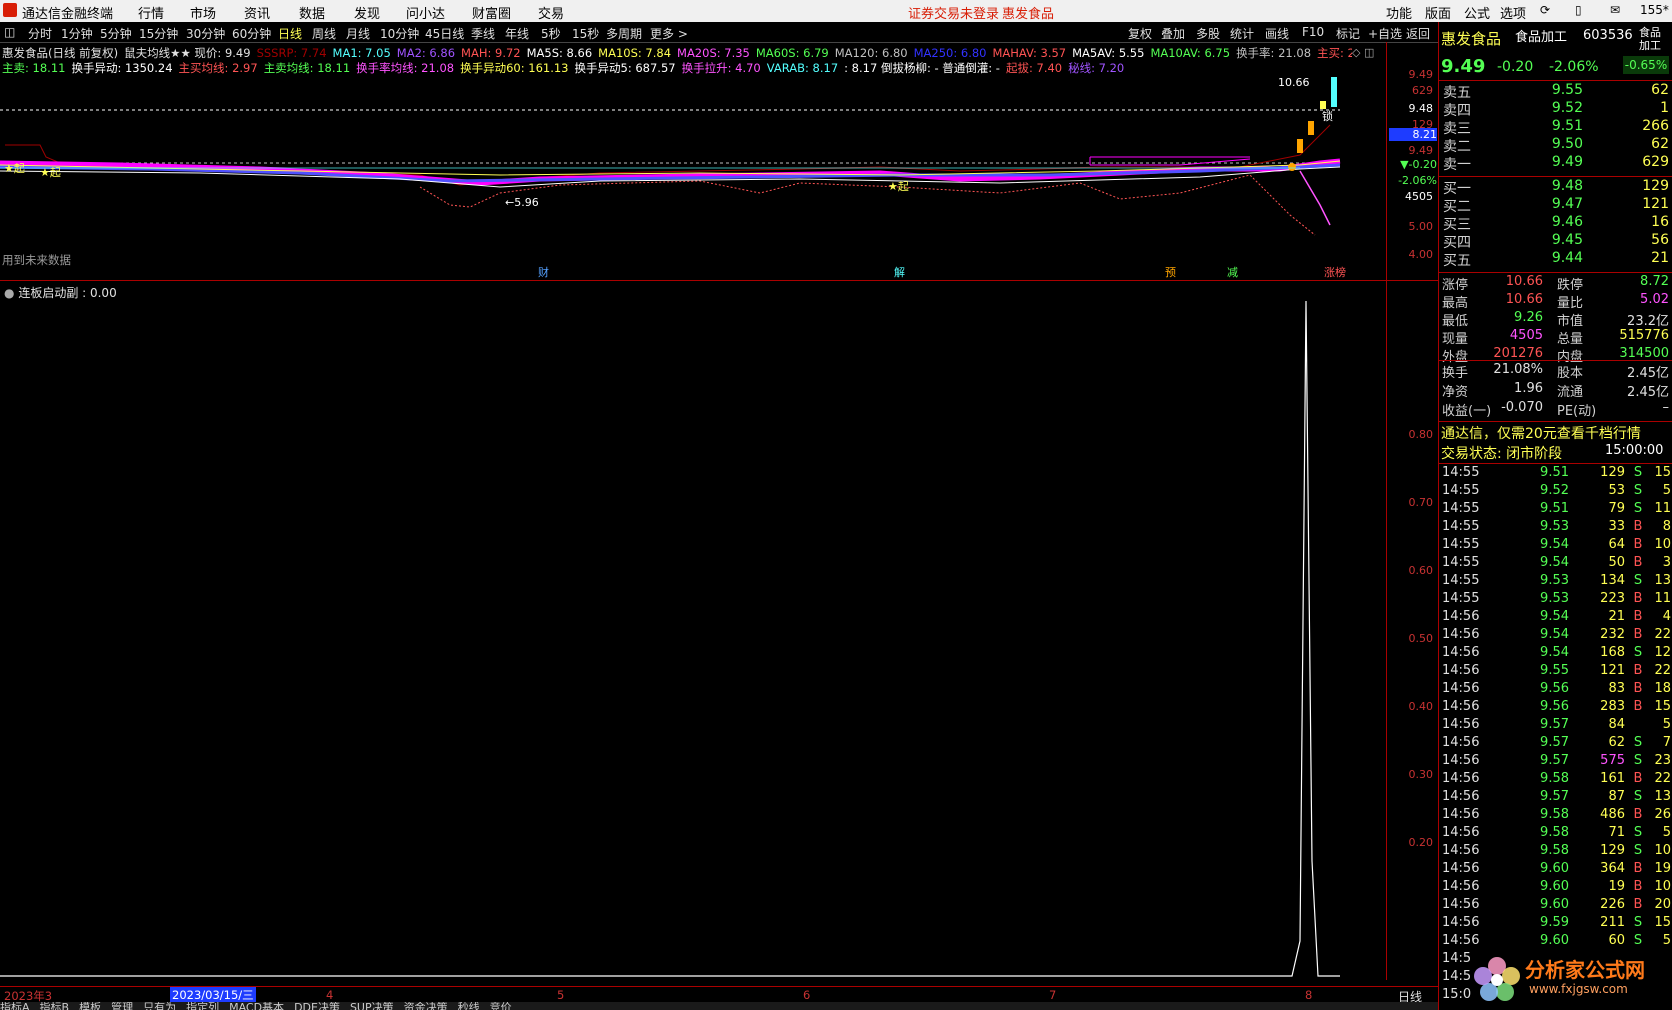  What do you see at coordinates (1461, 760) in the screenshot?
I see `tick-time: 14:56` at bounding box center [1461, 760].